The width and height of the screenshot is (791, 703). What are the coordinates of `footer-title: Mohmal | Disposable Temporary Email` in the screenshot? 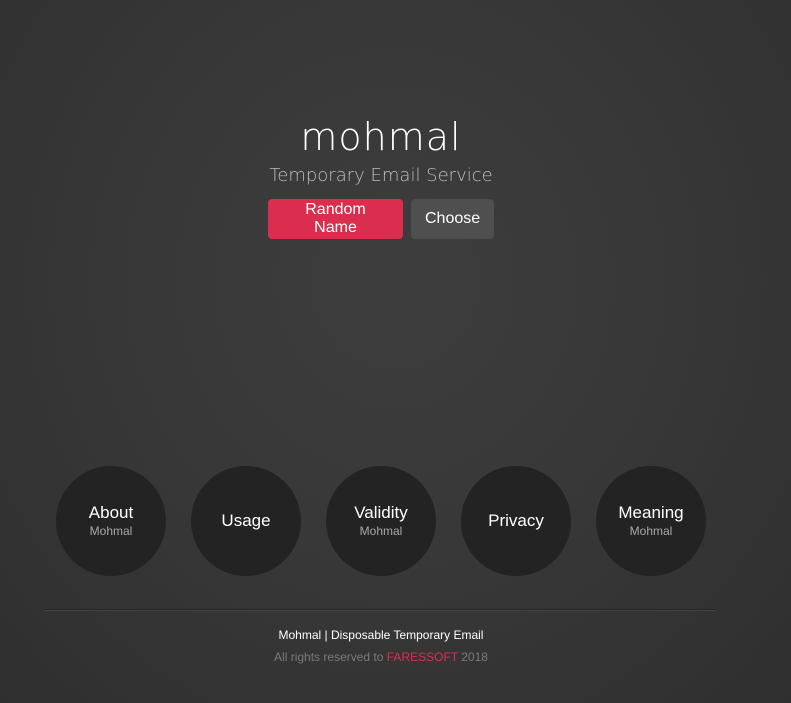 It's located at (381, 635).